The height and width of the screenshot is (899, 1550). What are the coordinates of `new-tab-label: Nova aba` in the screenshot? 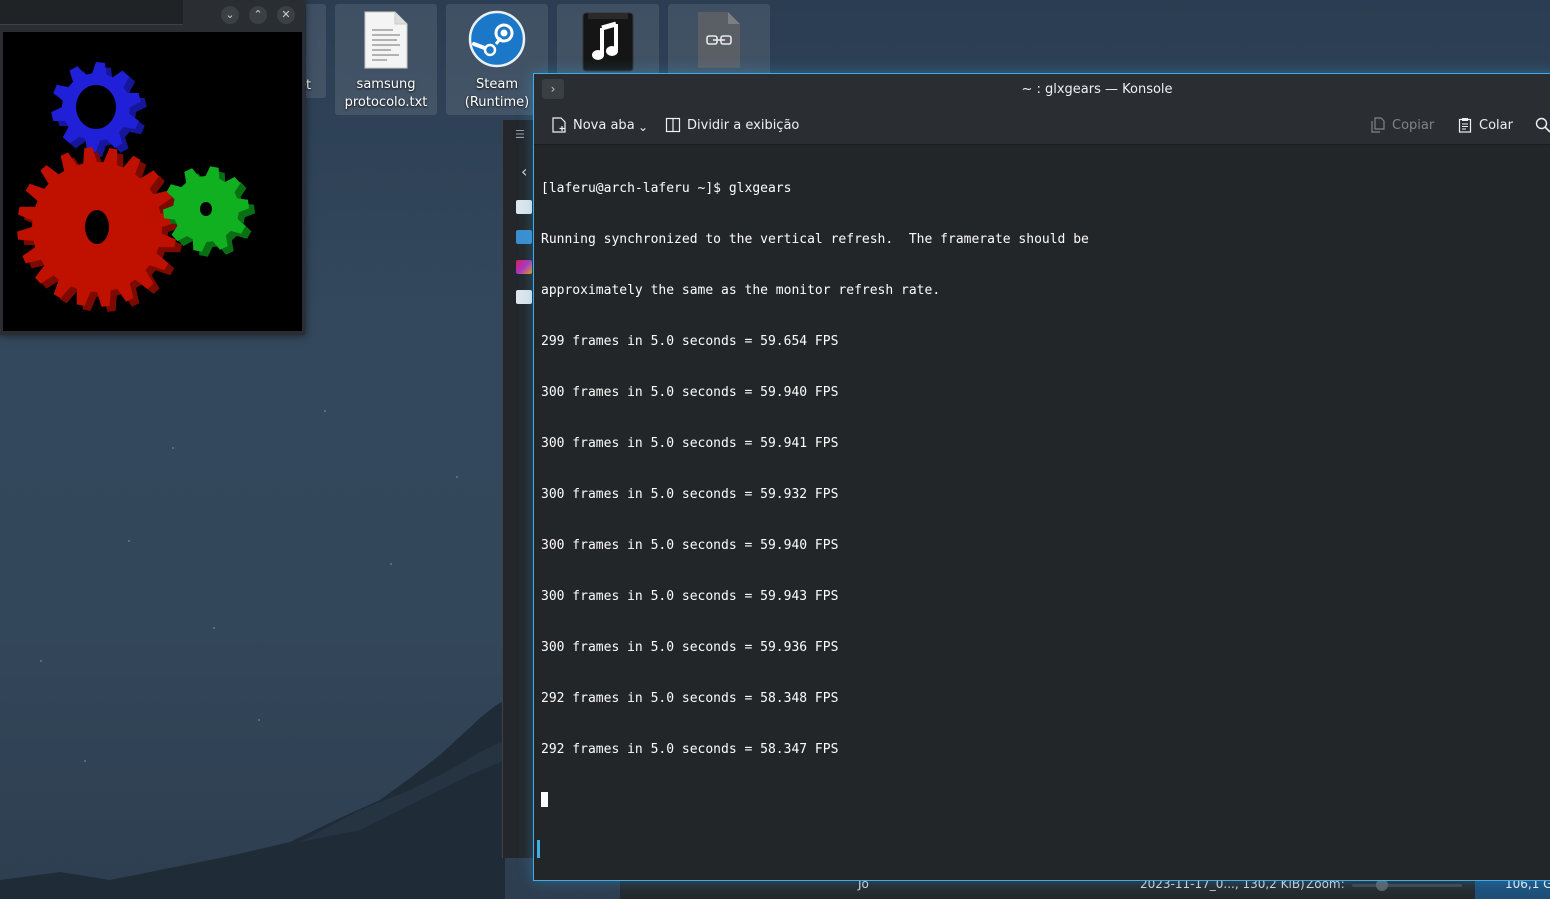 It's located at (604, 125).